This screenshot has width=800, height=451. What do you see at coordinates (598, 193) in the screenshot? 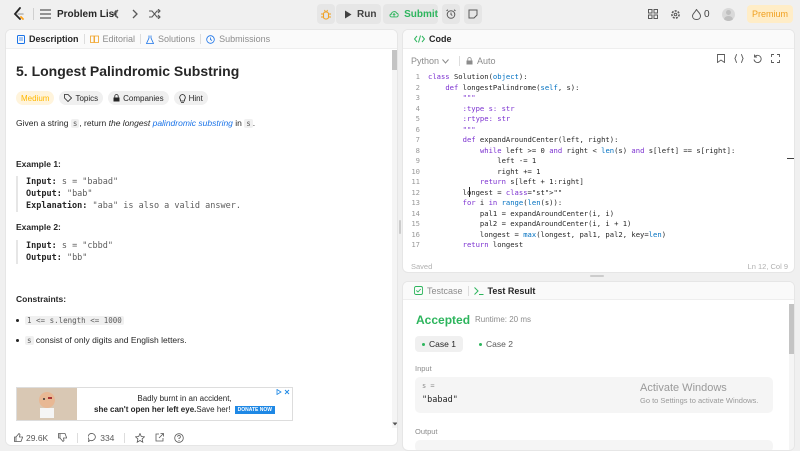
I see `code-line: 12 longest = class="st">""` at bounding box center [598, 193].